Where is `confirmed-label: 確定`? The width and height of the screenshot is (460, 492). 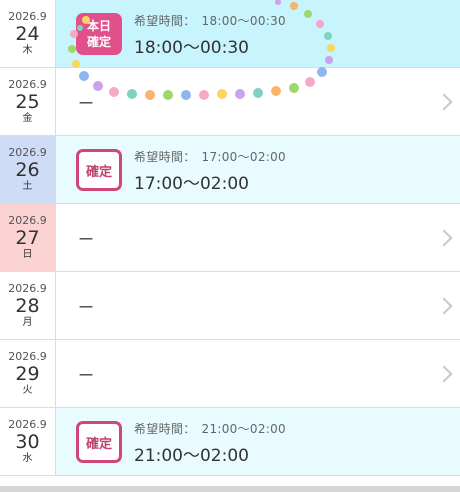
confirmed-label: 確定 is located at coordinates (98, 42).